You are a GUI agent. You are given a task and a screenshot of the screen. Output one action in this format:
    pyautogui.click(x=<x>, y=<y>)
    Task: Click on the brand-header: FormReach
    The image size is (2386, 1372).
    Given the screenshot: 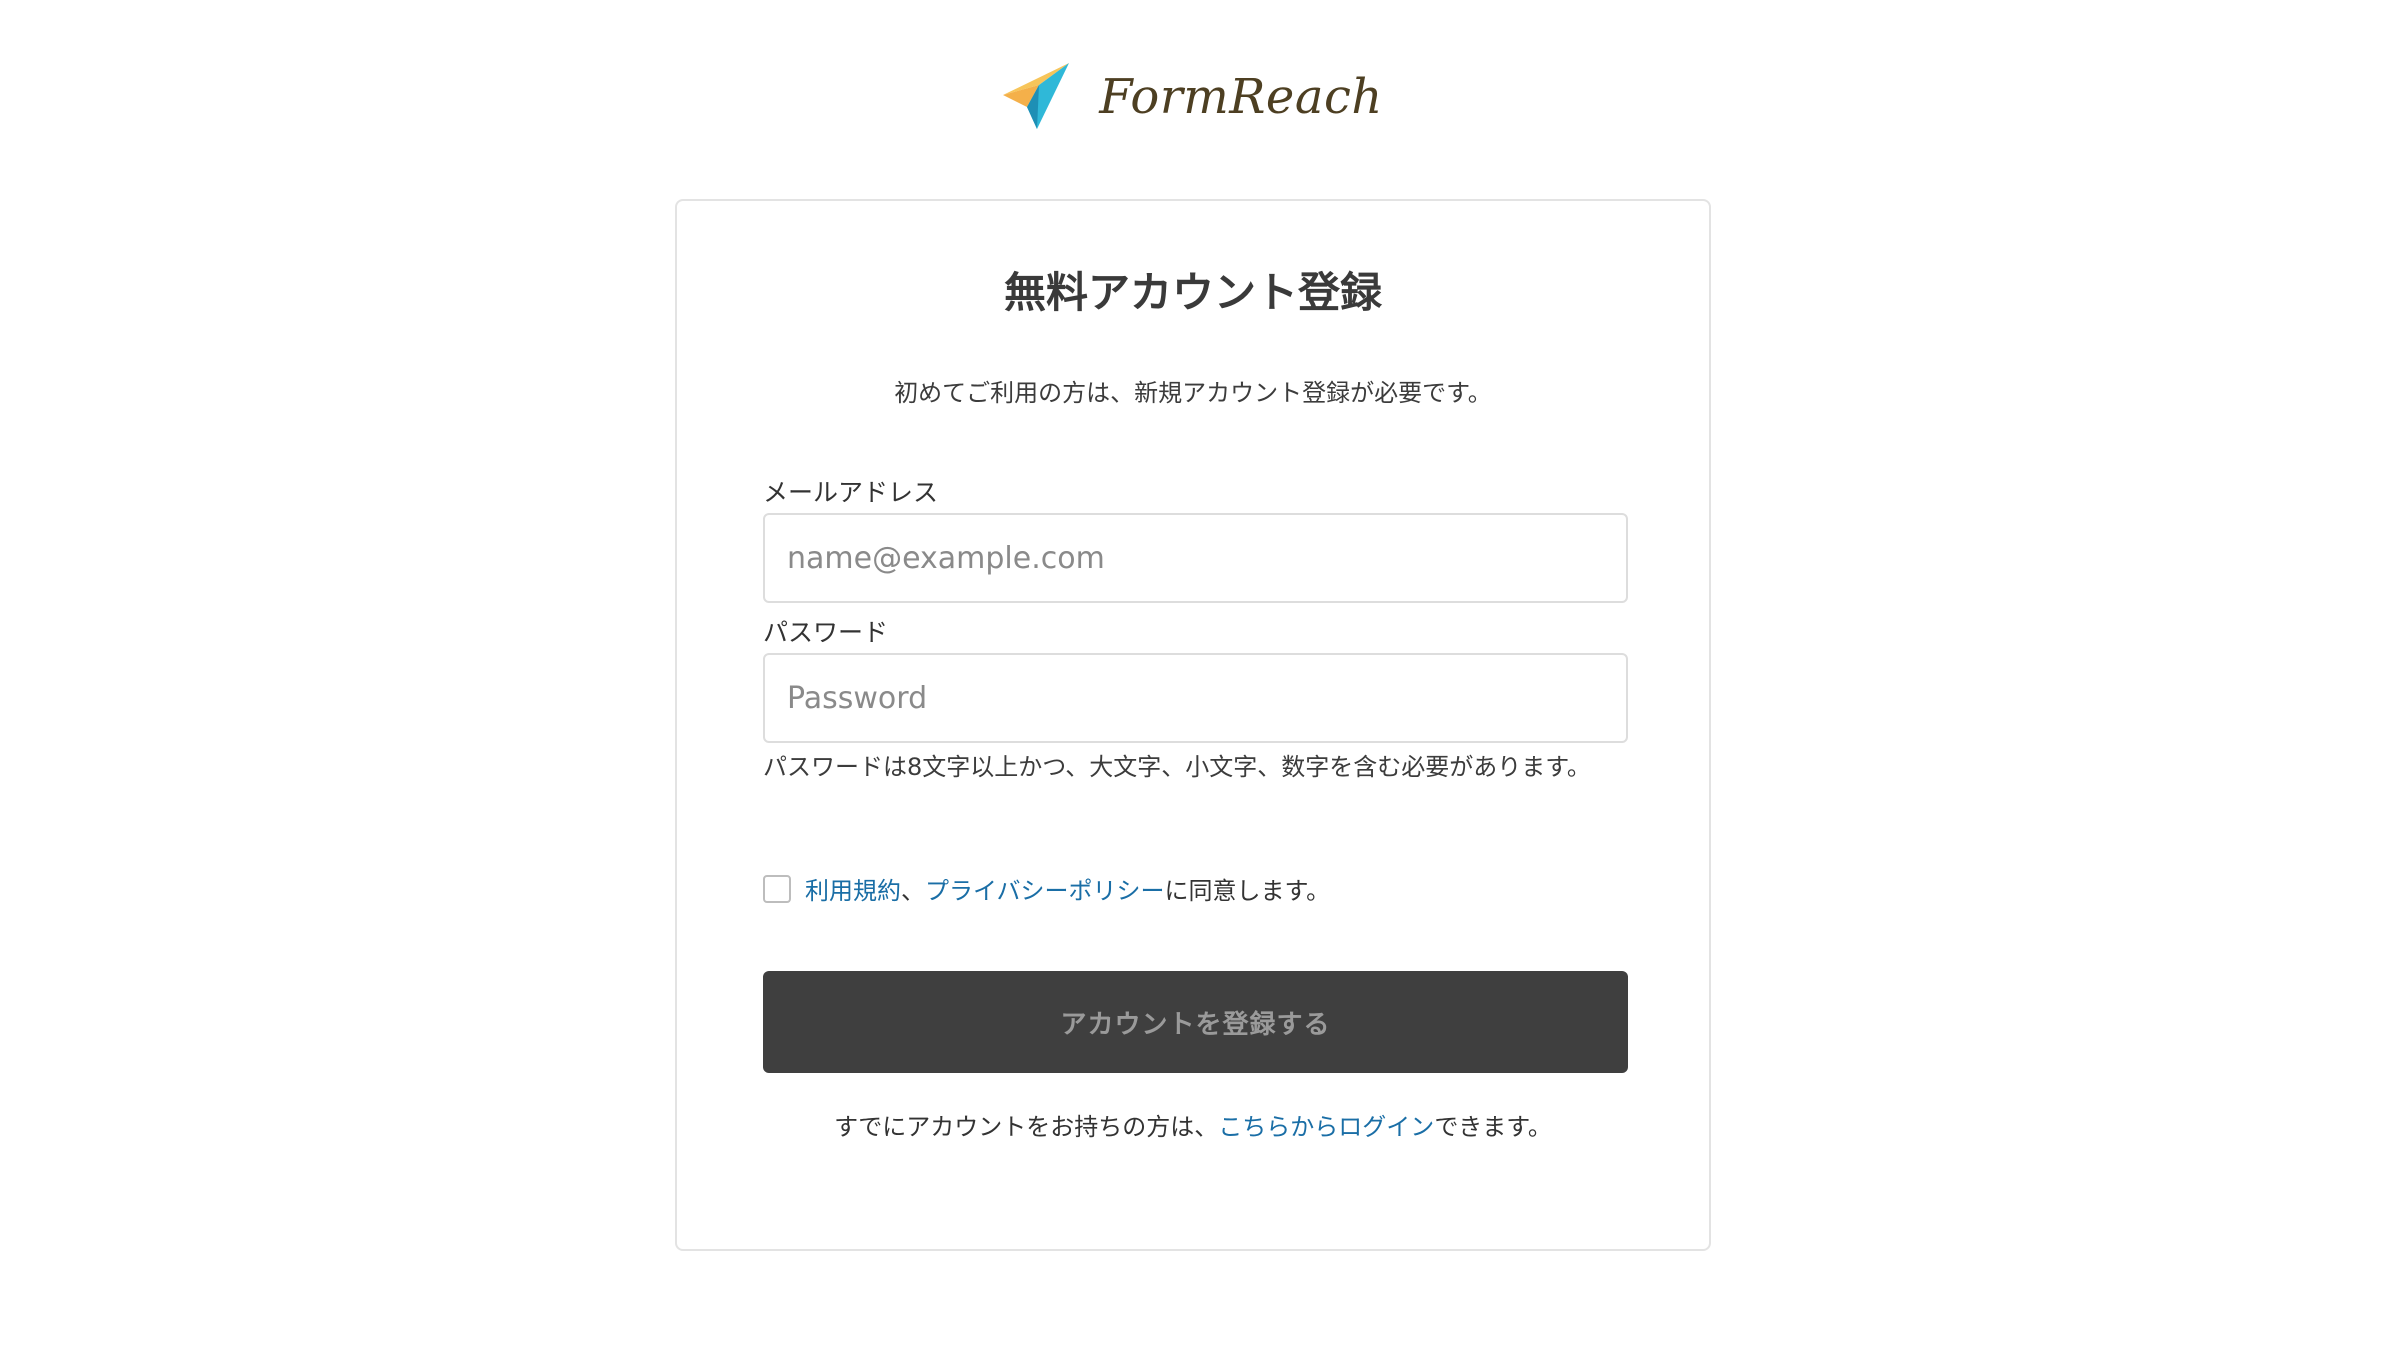 What is the action you would take?
    pyautogui.click(x=1193, y=97)
    